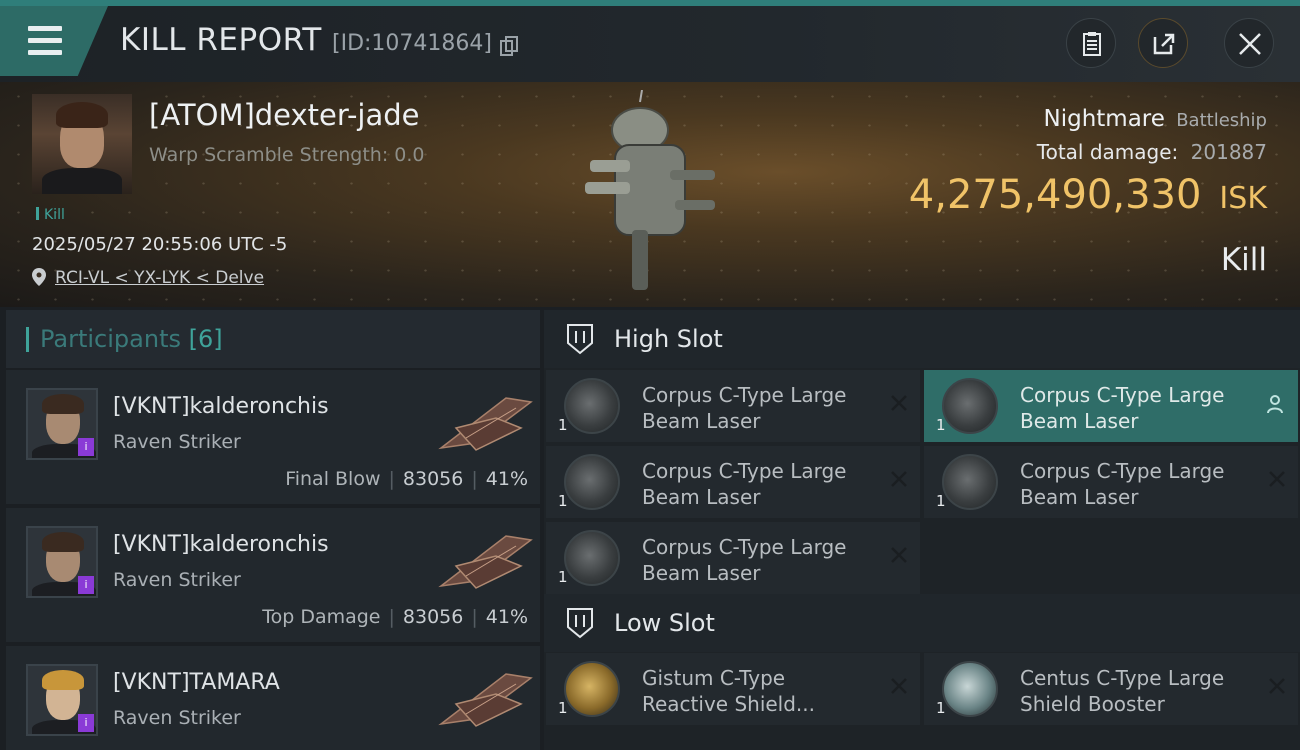  I want to click on header-bar: KILL REPORT [ID:10741864], so click(650, 41).